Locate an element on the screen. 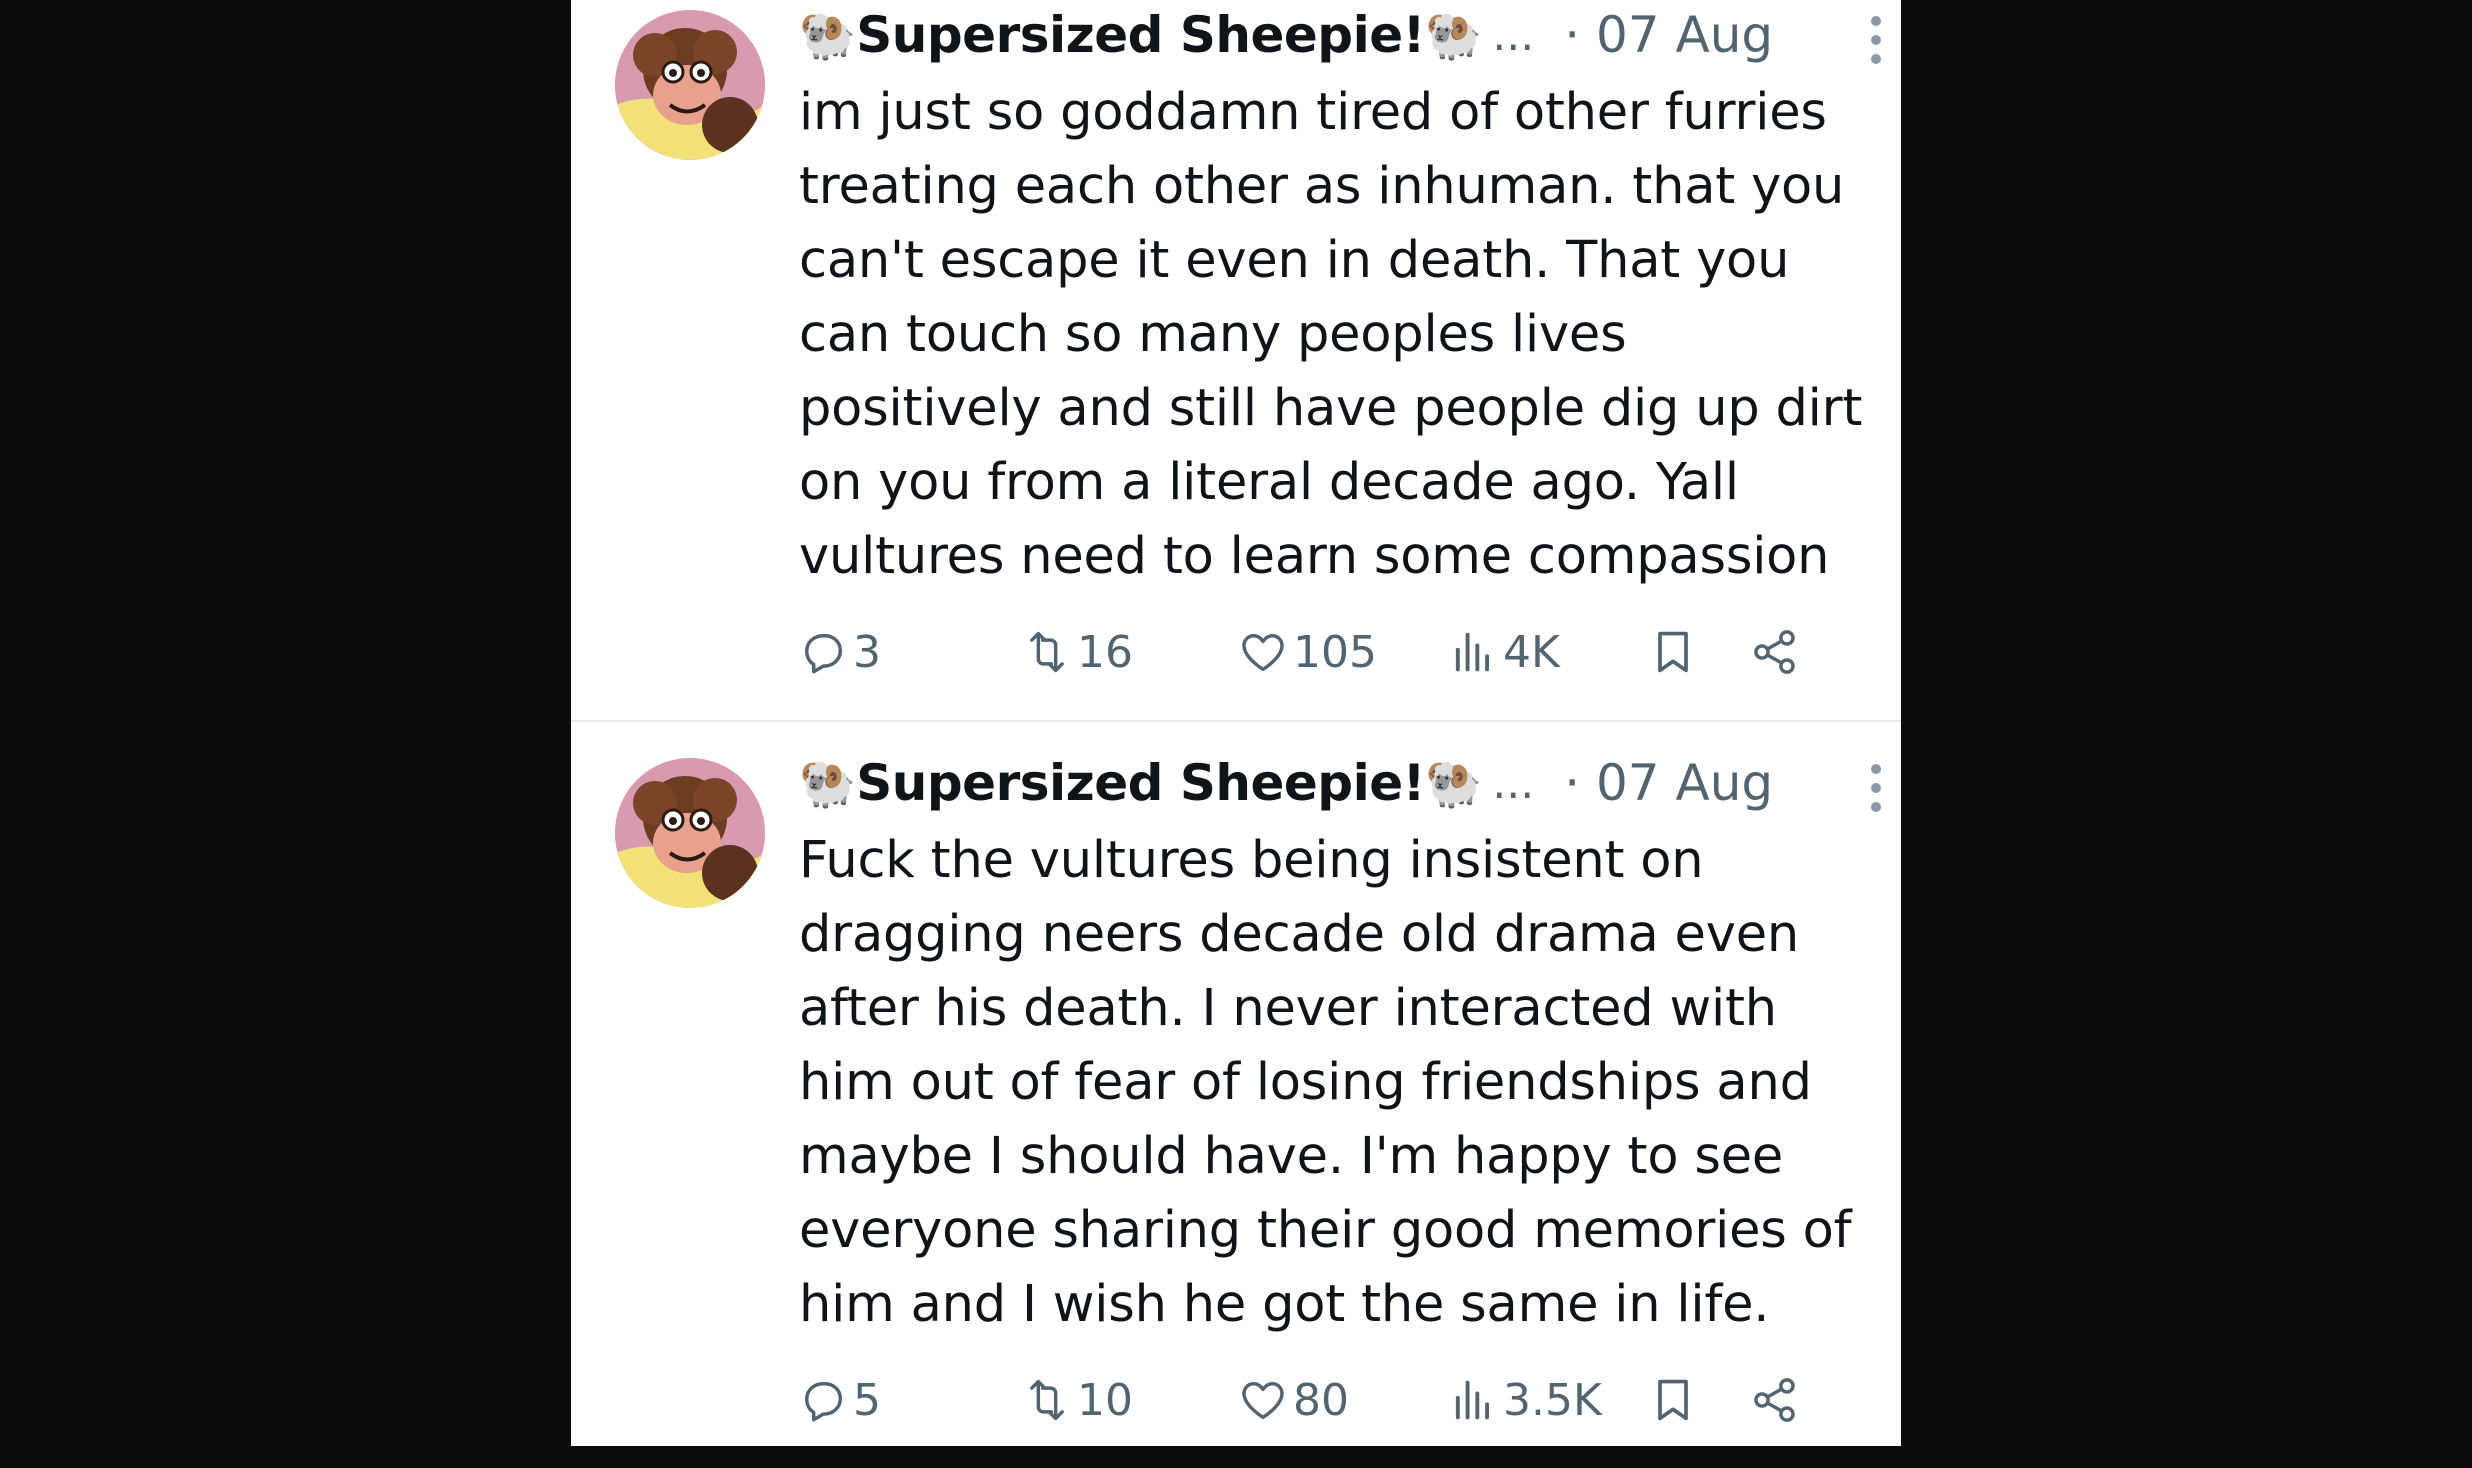 This screenshot has height=1468, width=2472. repost-button: 16 is located at coordinates (1077, 652).